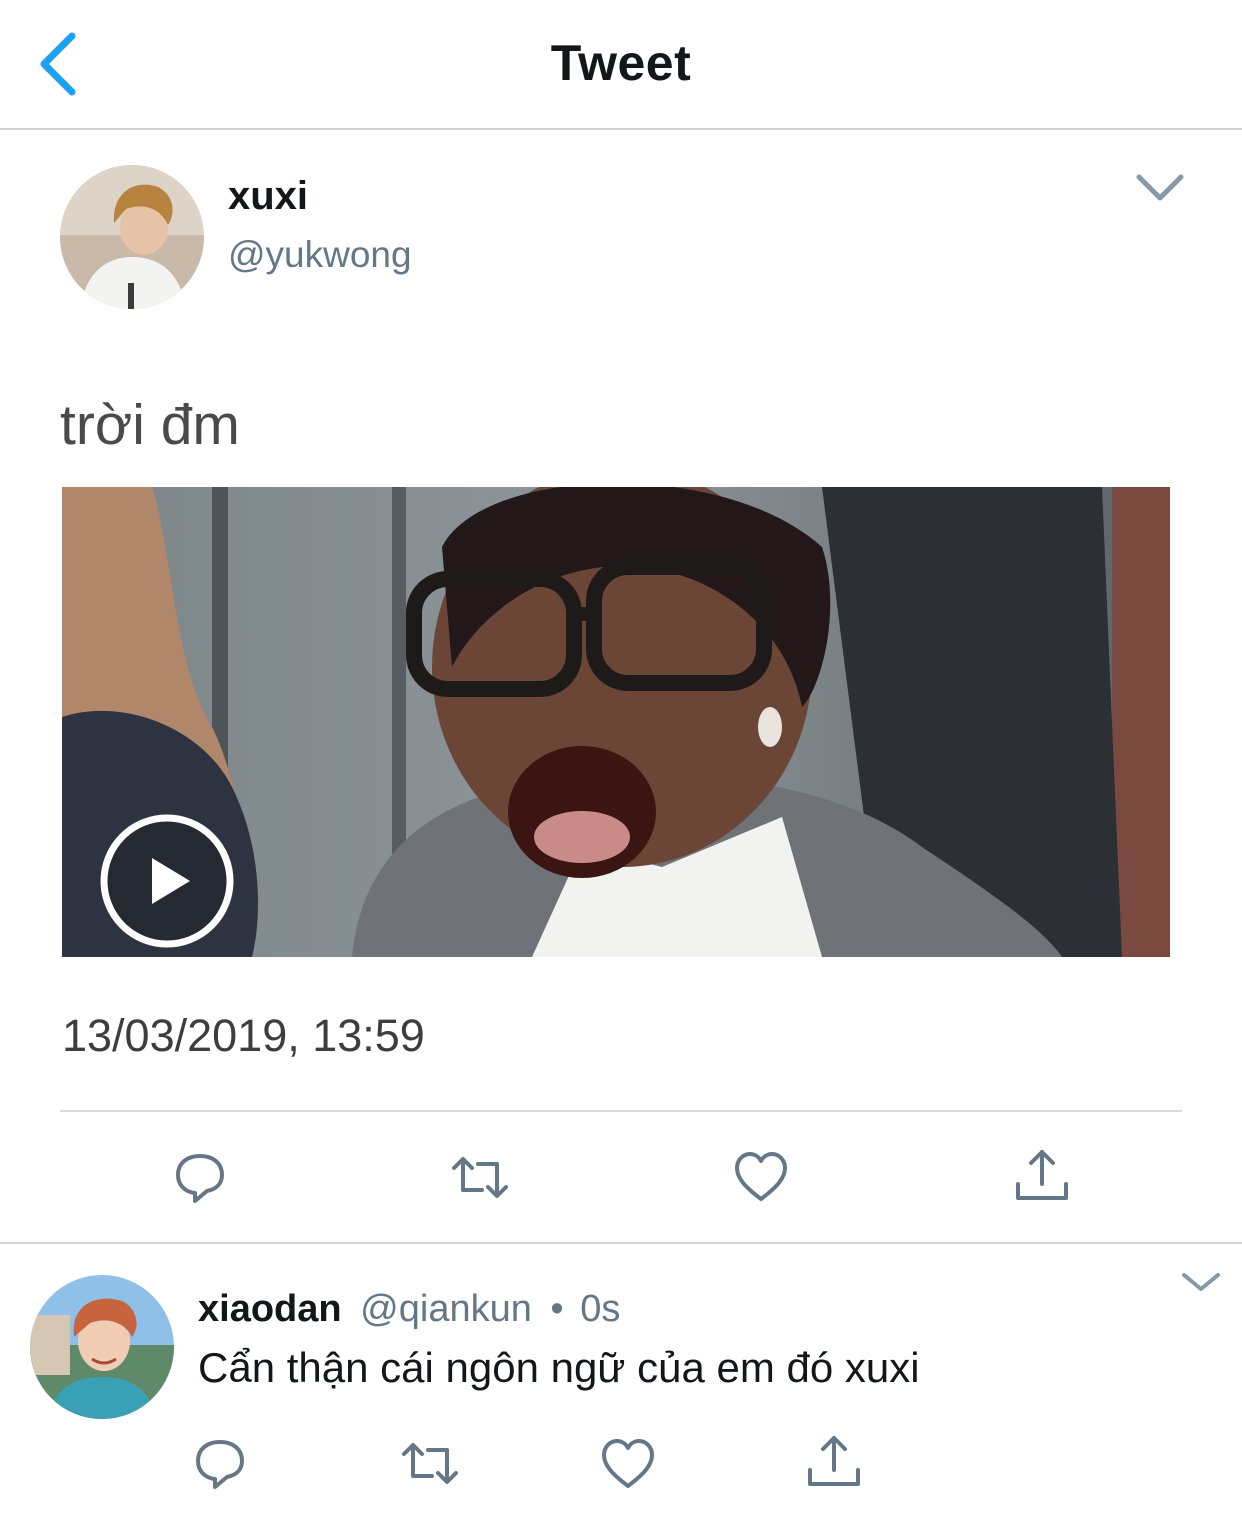 This screenshot has height=1521, width=1242. I want to click on reply-options-button, so click(1201, 1282).